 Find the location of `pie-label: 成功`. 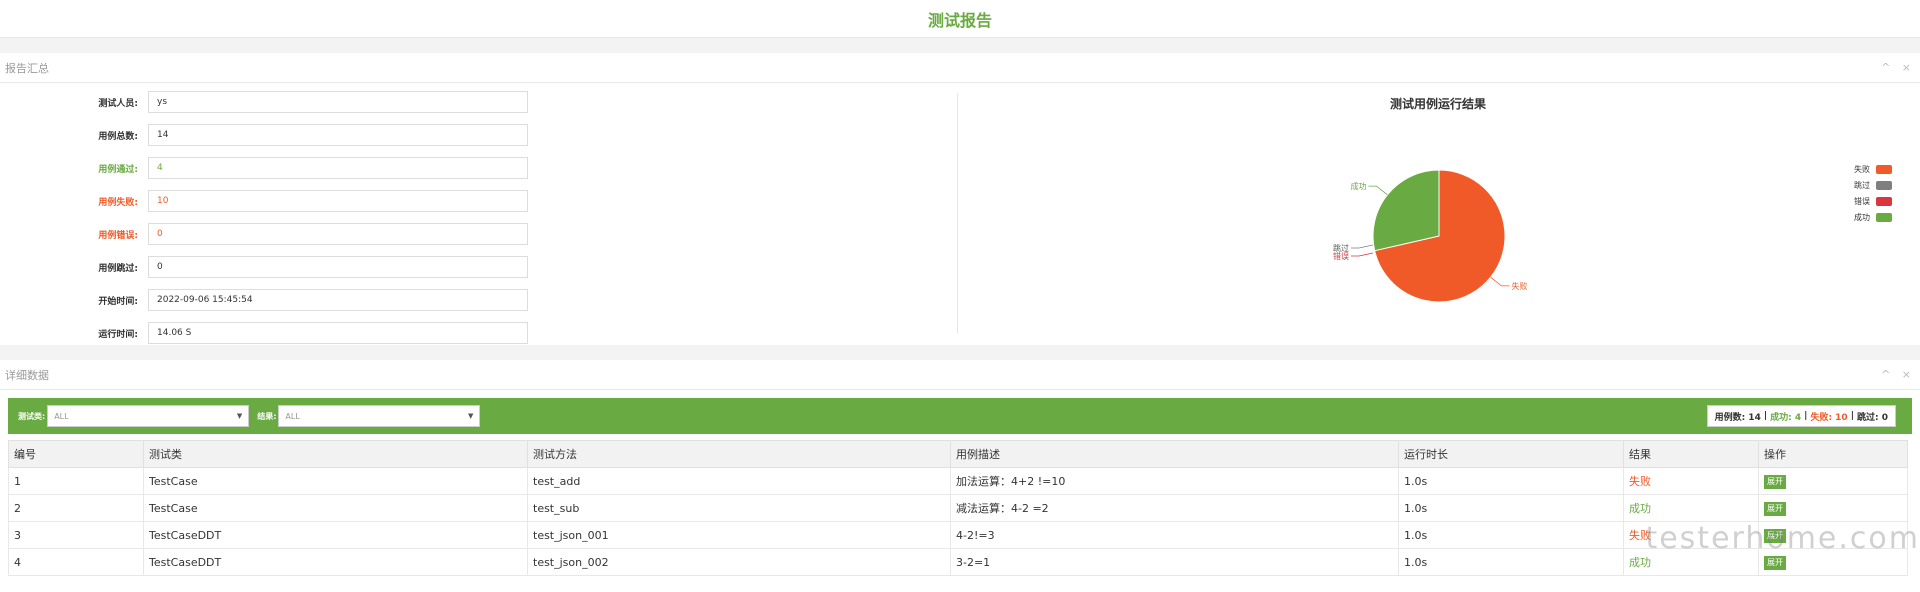

pie-label: 成功 is located at coordinates (1358, 186).